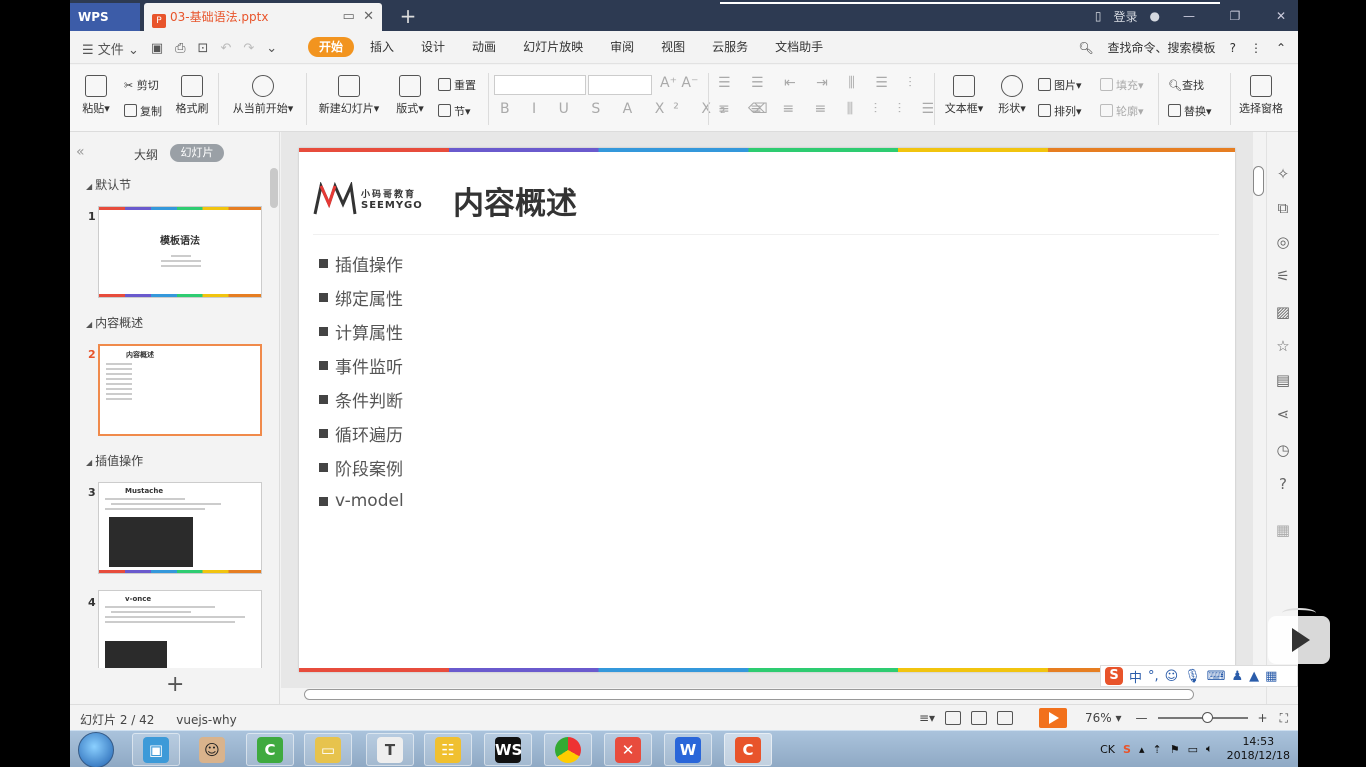 Image resolution: width=1366 pixels, height=767 pixels. What do you see at coordinates (679, 83) in the screenshot?
I see `grow-font-icon: A⁺ A⁻` at bounding box center [679, 83].